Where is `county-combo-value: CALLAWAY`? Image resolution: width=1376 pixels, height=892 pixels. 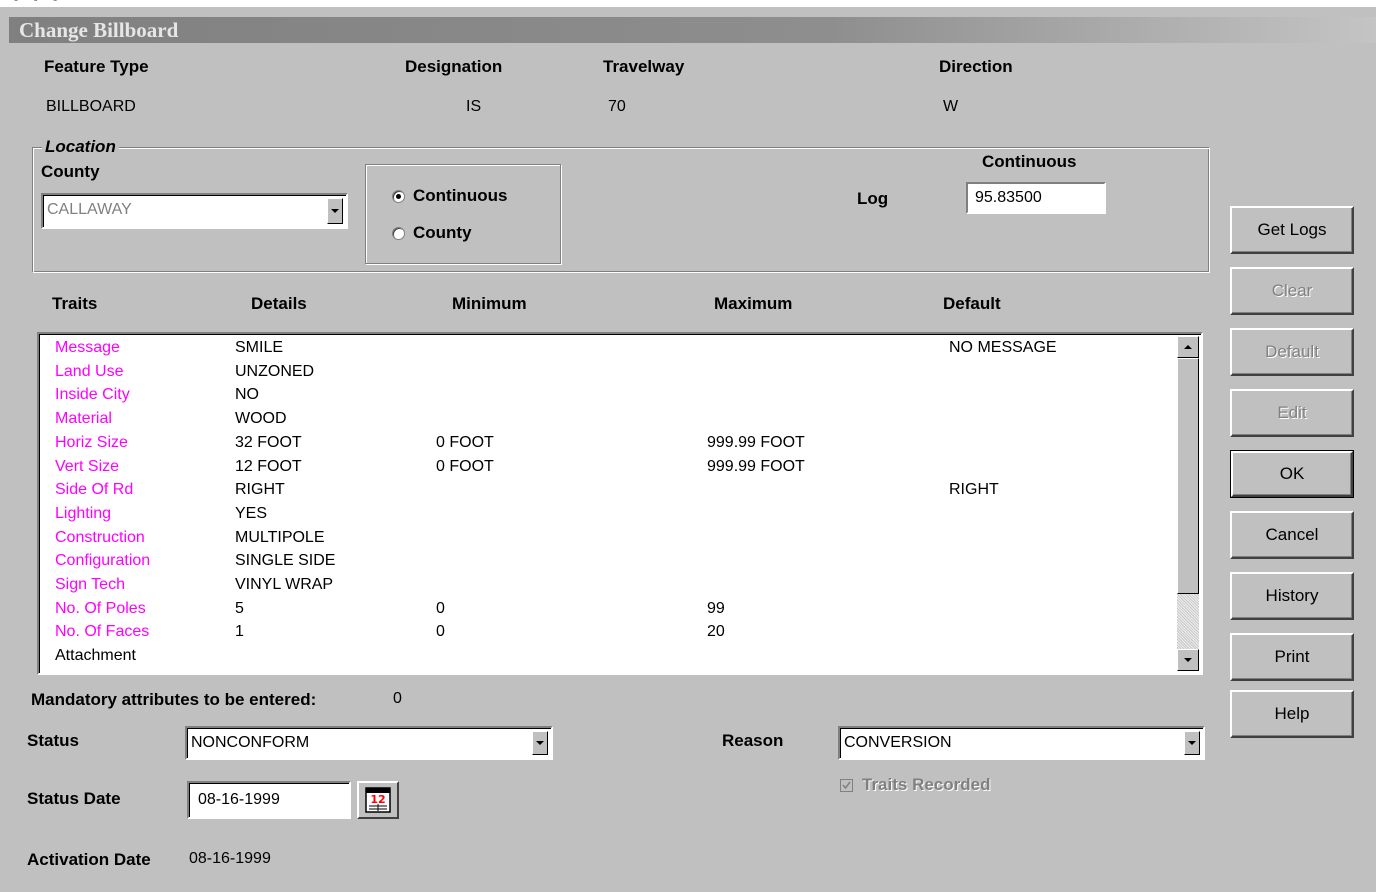 county-combo-value: CALLAWAY is located at coordinates (89, 209).